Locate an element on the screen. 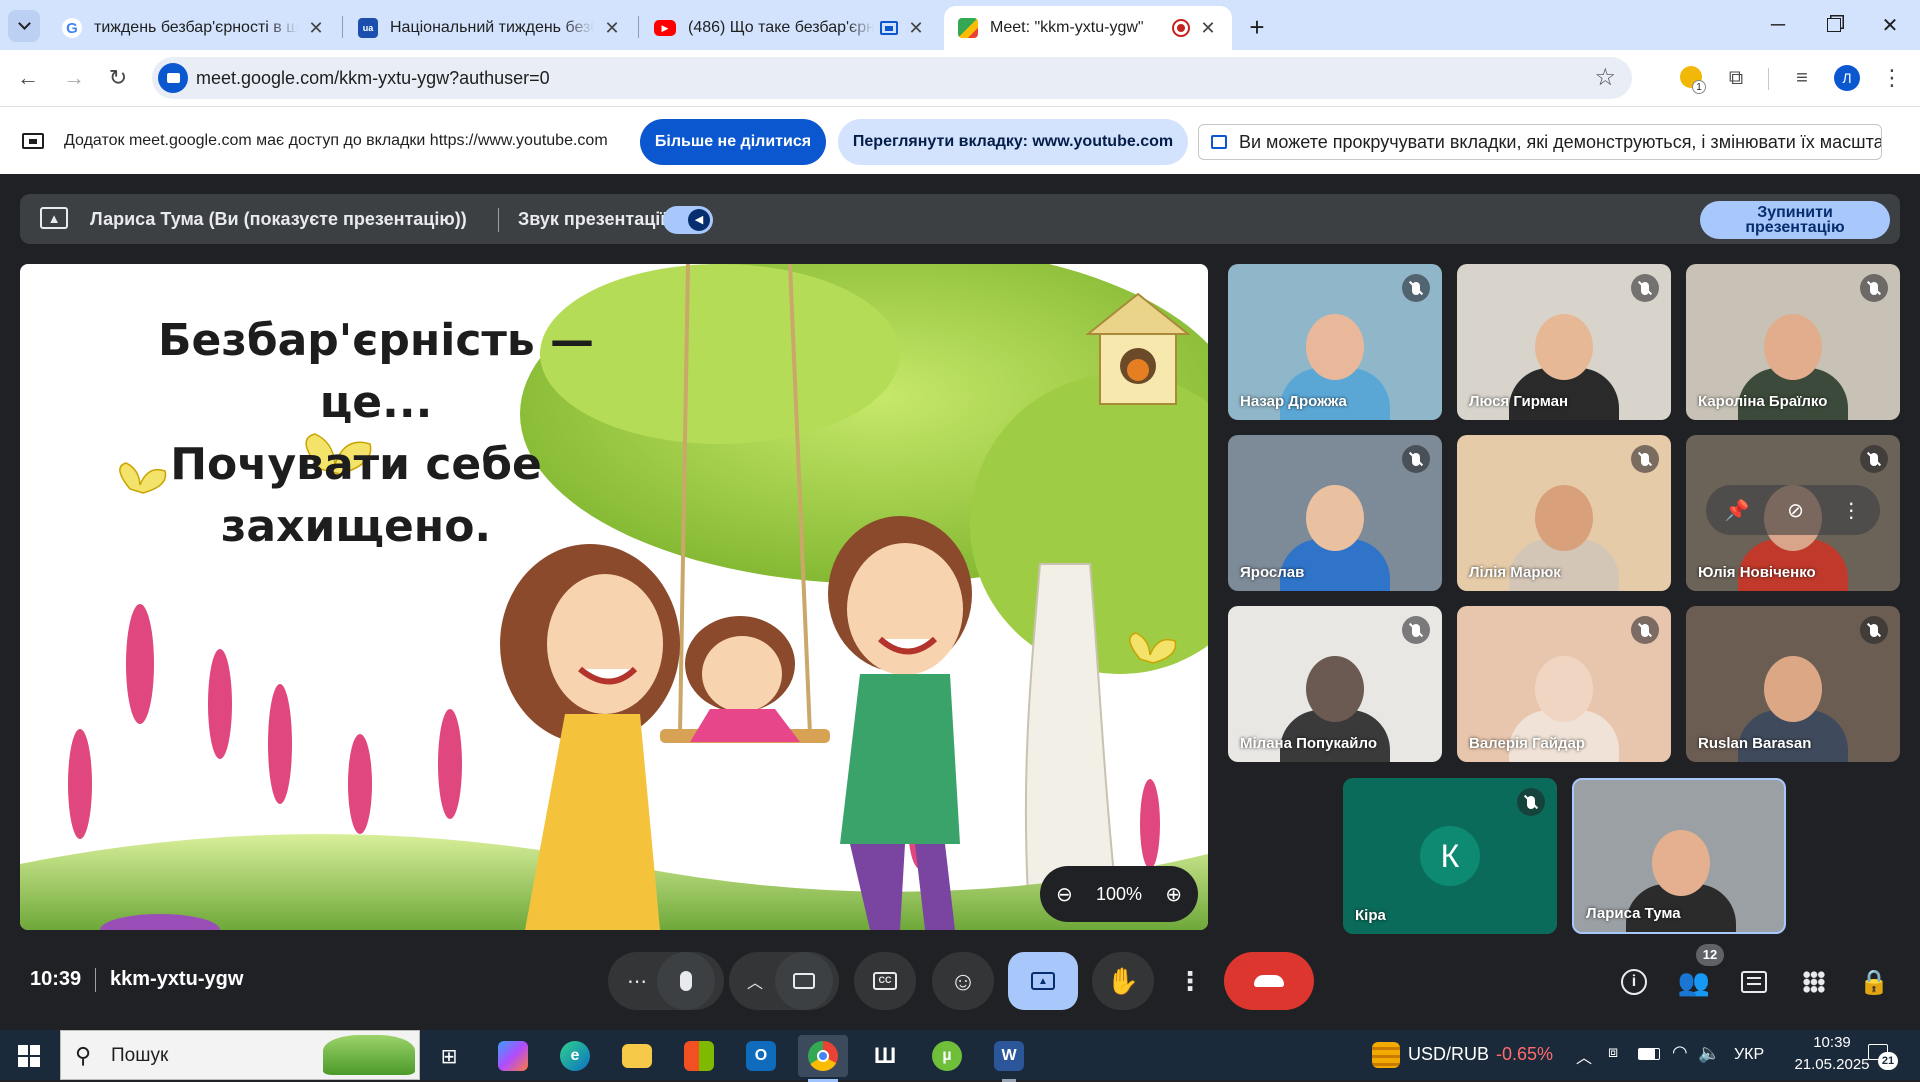  leave-call-button is located at coordinates (1269, 981).